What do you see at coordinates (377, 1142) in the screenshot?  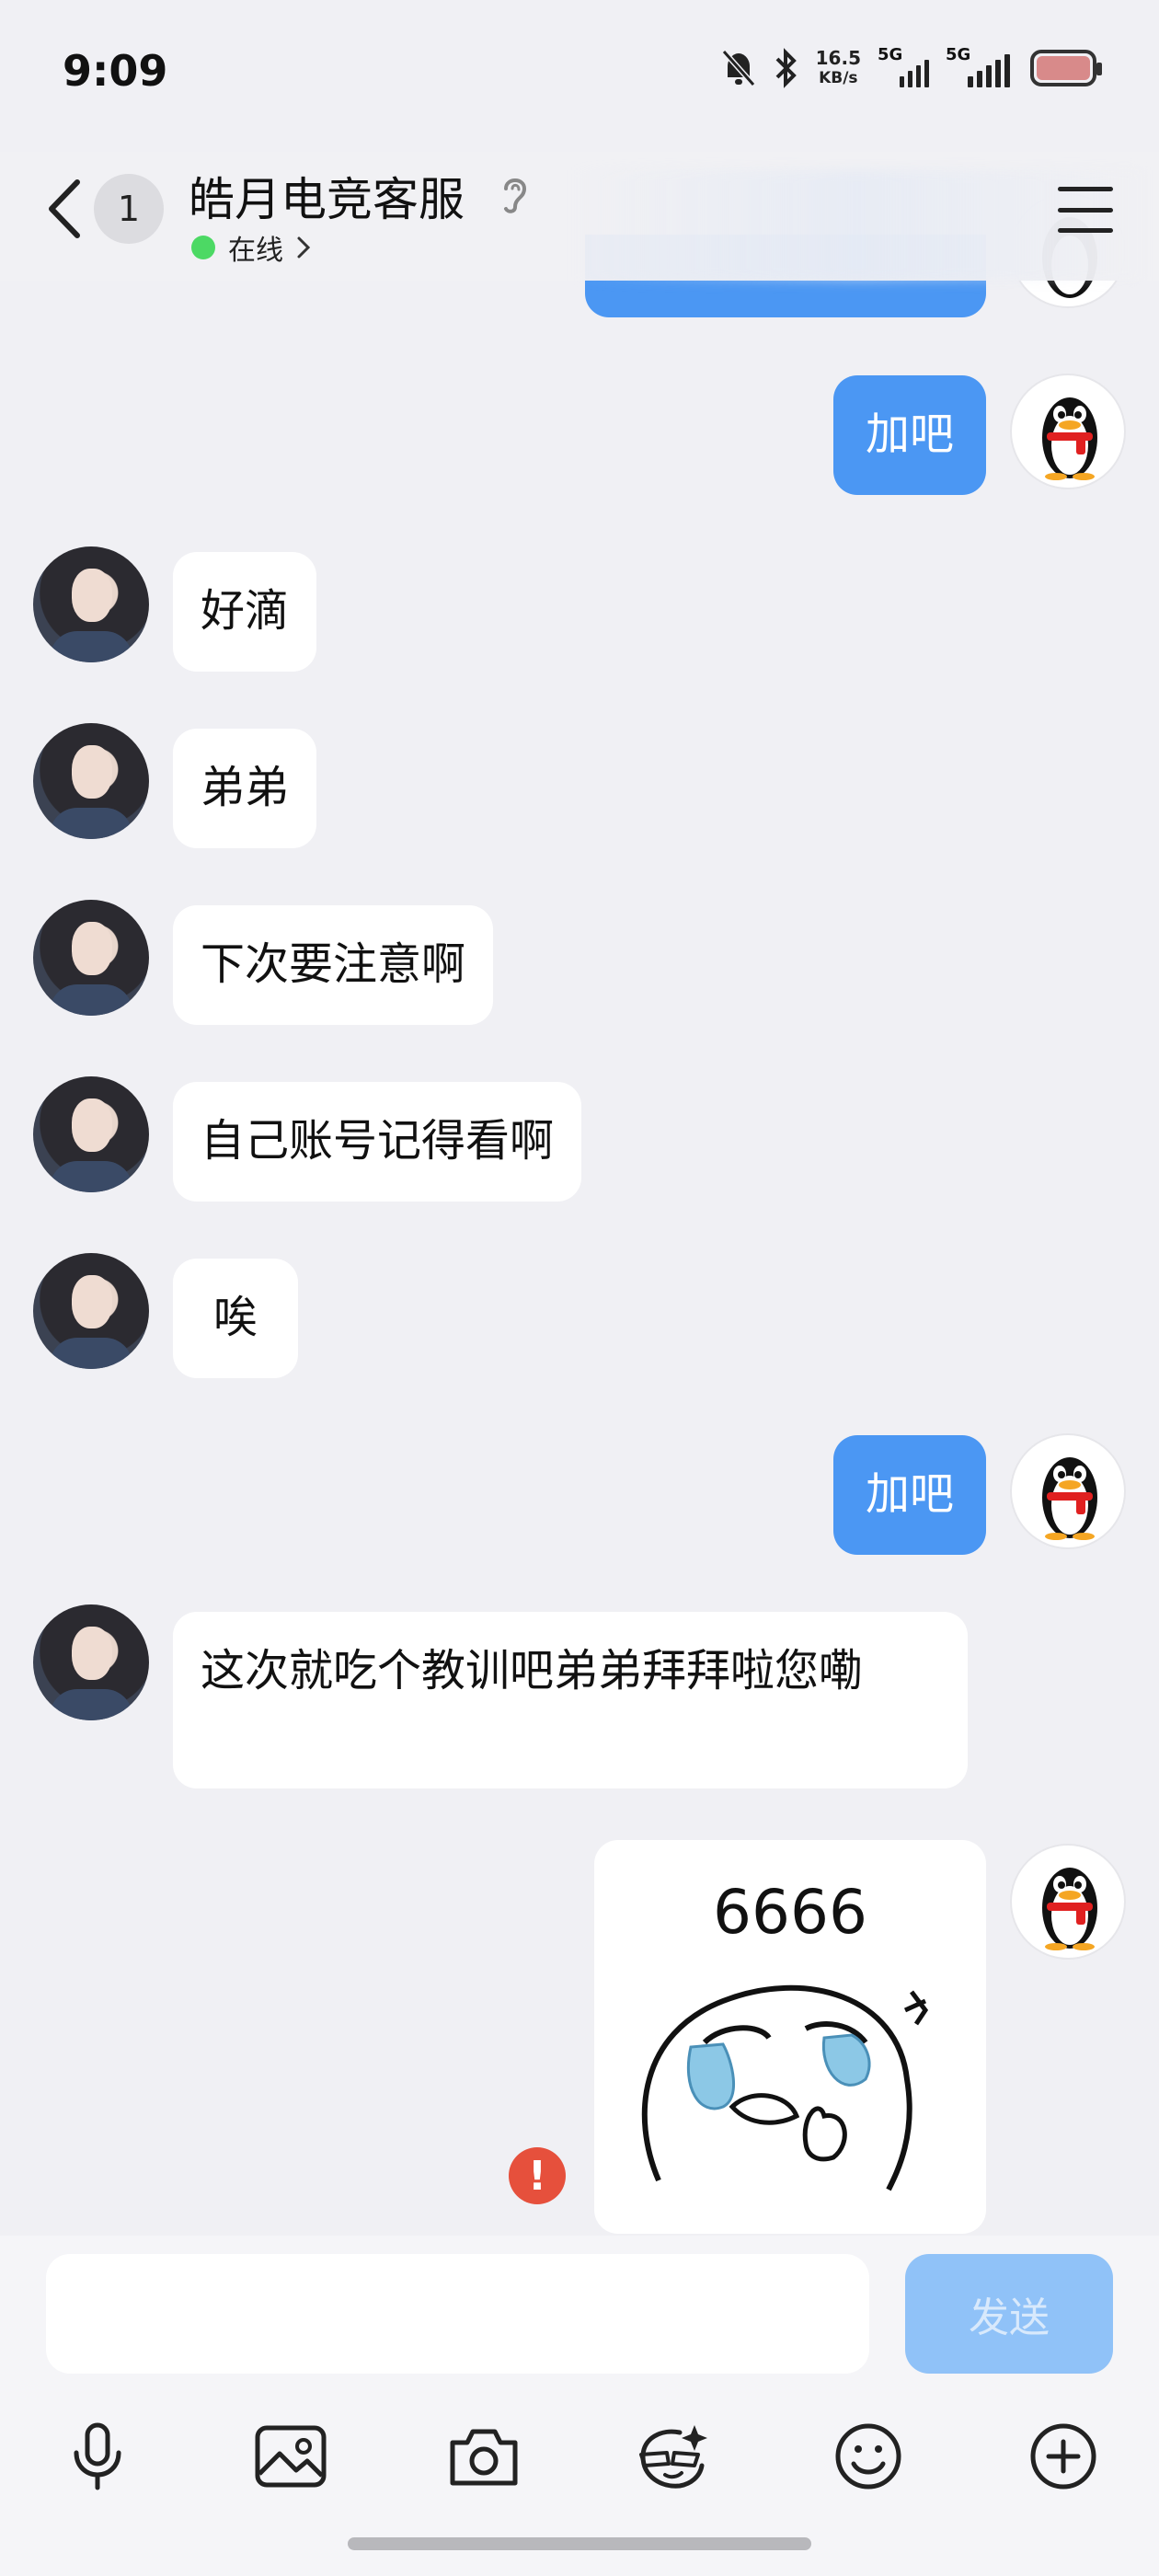 I see `message-bubble-received: 自己账号记得看啊` at bounding box center [377, 1142].